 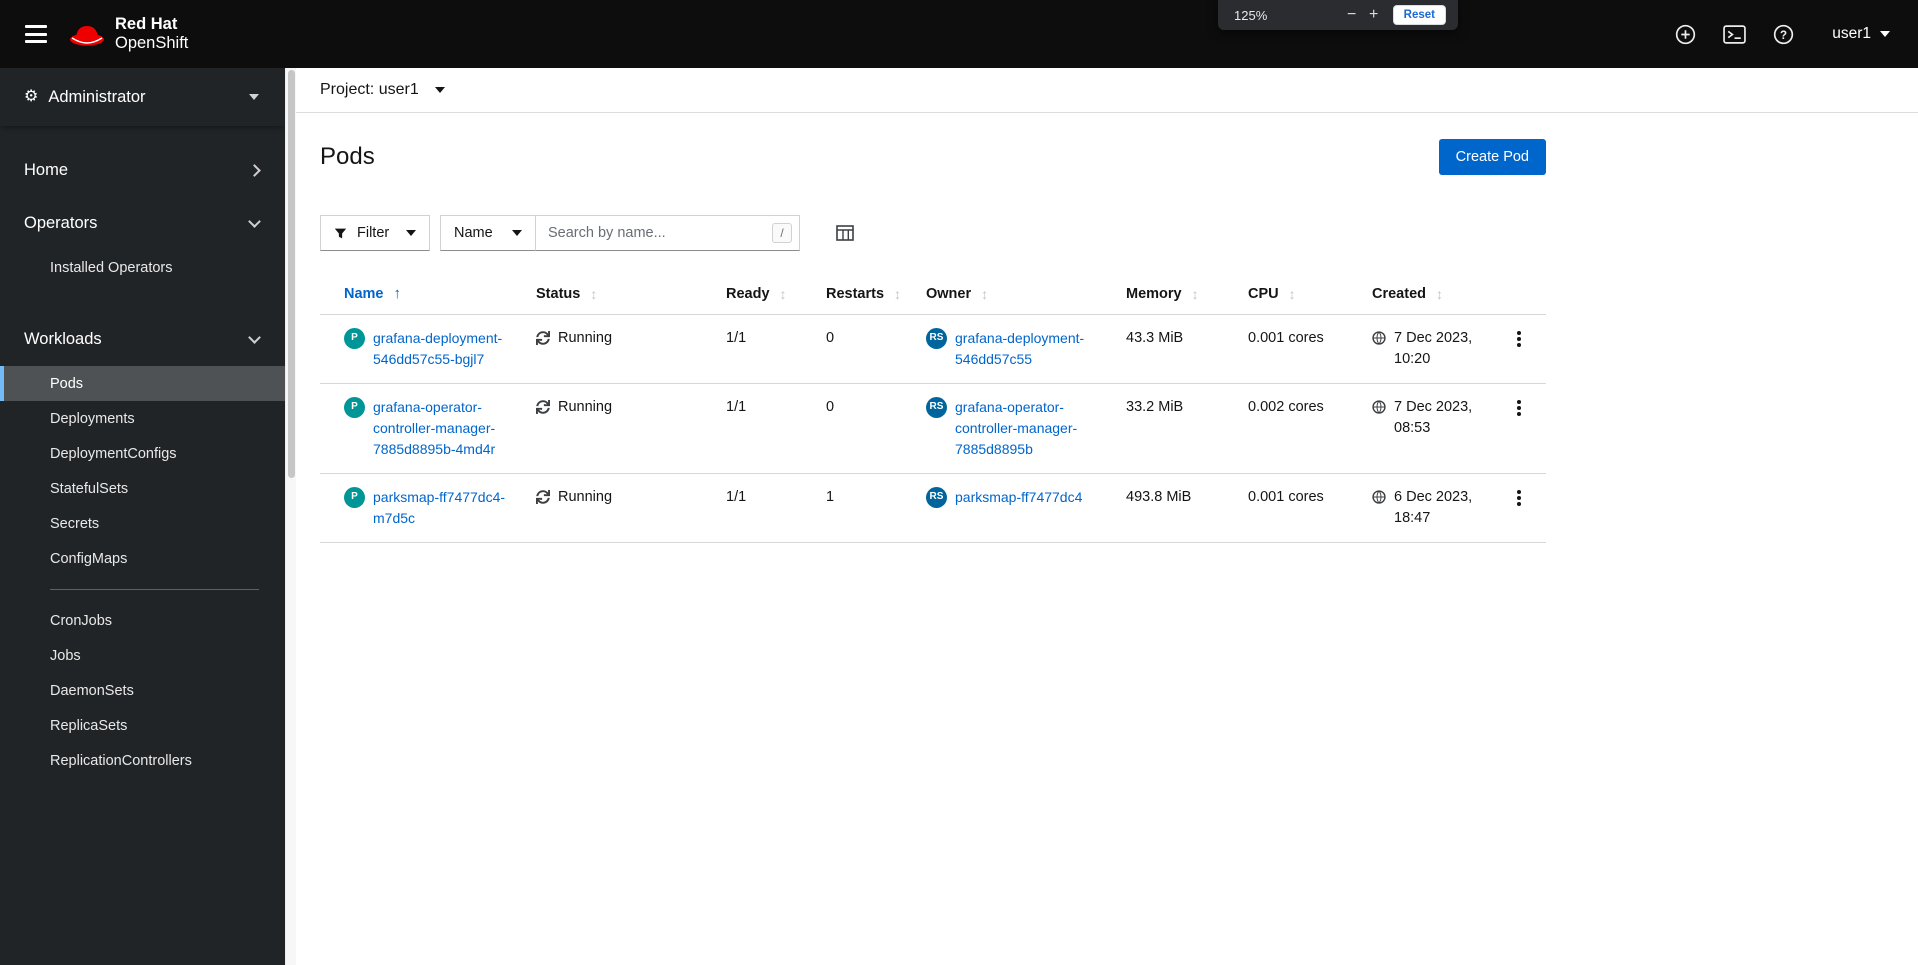 What do you see at coordinates (142, 267) in the screenshot?
I see `sidebar-subitem: Installed Operators` at bounding box center [142, 267].